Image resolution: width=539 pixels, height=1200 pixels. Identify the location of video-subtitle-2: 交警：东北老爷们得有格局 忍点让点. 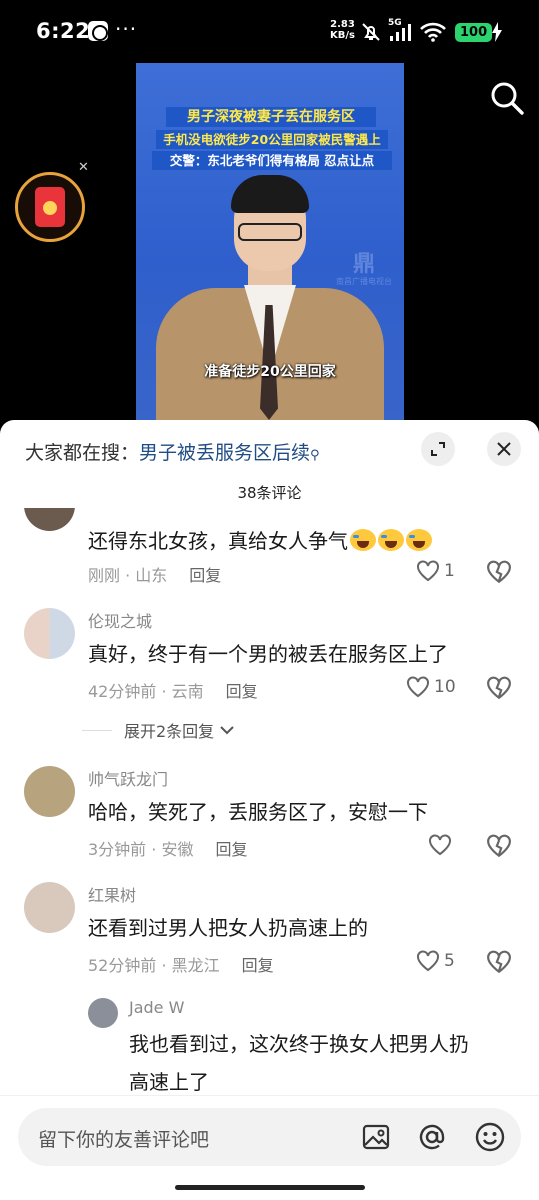
(272, 160).